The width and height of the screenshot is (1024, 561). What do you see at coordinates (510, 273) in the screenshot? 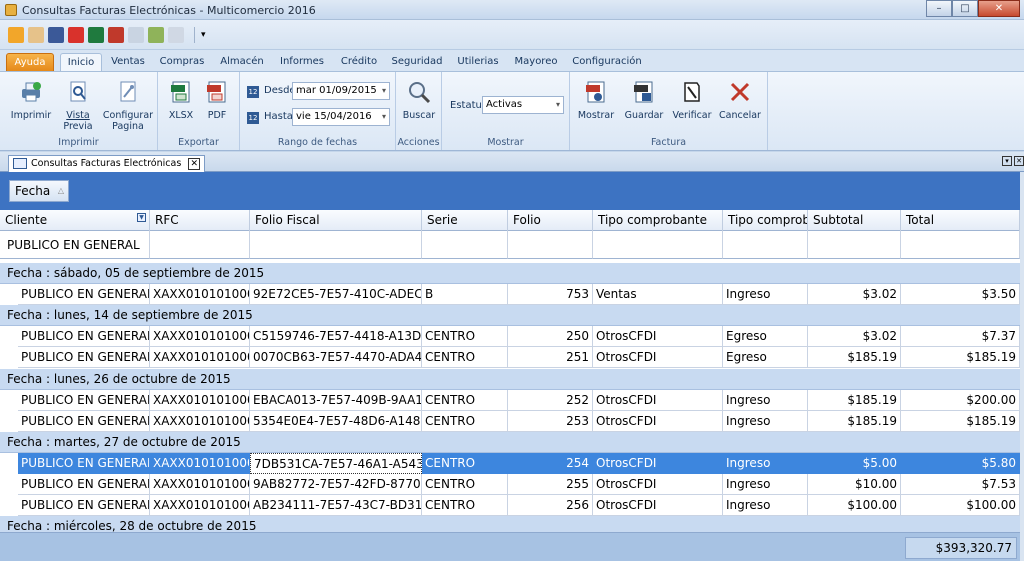
I see `group-row-fecha: Fecha : sábado, 05 de septiembre de 2015` at bounding box center [510, 273].